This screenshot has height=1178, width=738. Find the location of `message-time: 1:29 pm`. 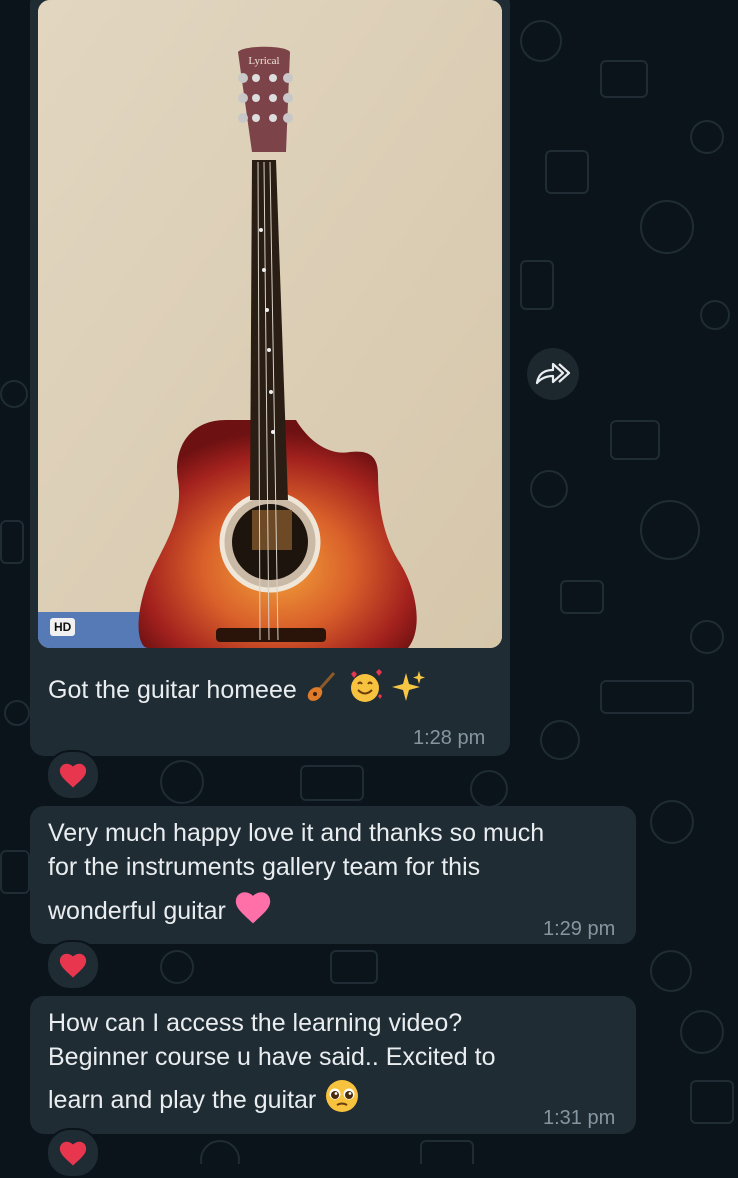

message-time: 1:29 pm is located at coordinates (579, 929).